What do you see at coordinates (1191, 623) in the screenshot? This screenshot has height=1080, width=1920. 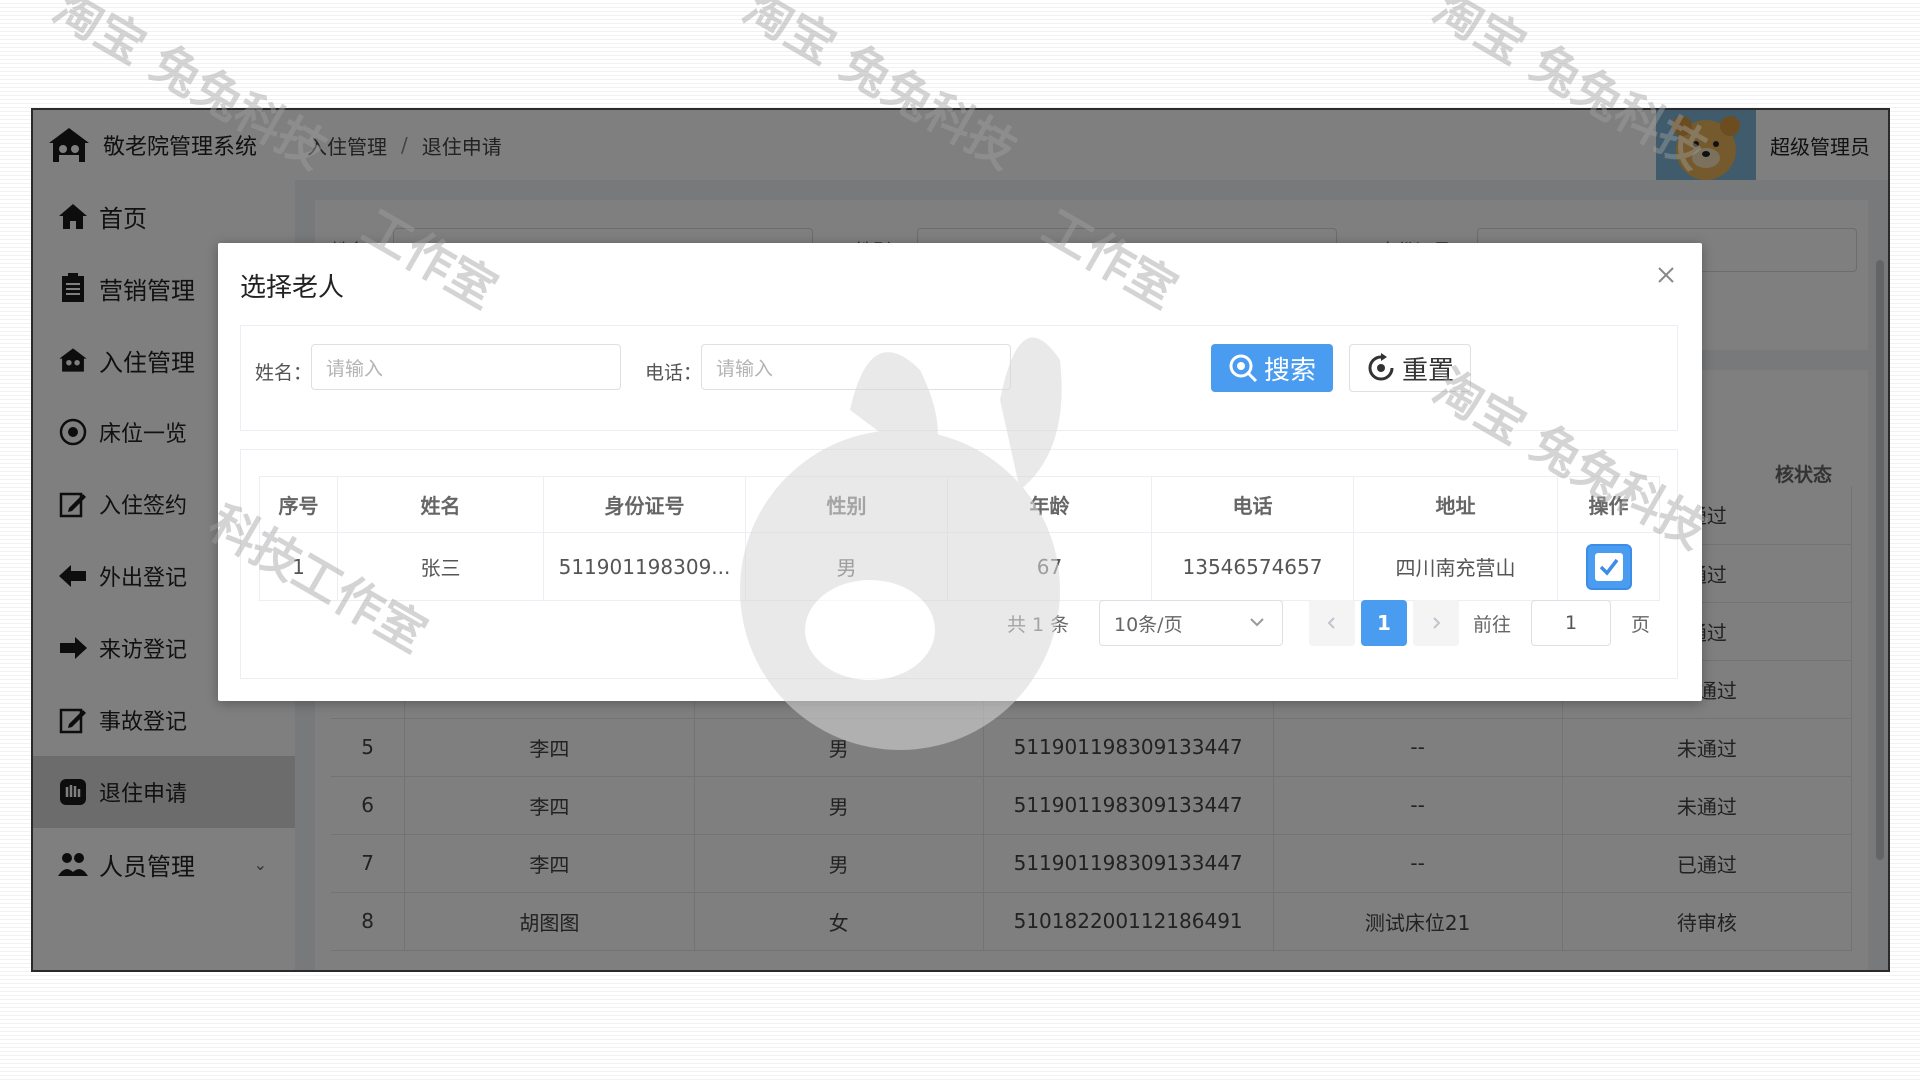 I see `page-size-select: 10条/页` at bounding box center [1191, 623].